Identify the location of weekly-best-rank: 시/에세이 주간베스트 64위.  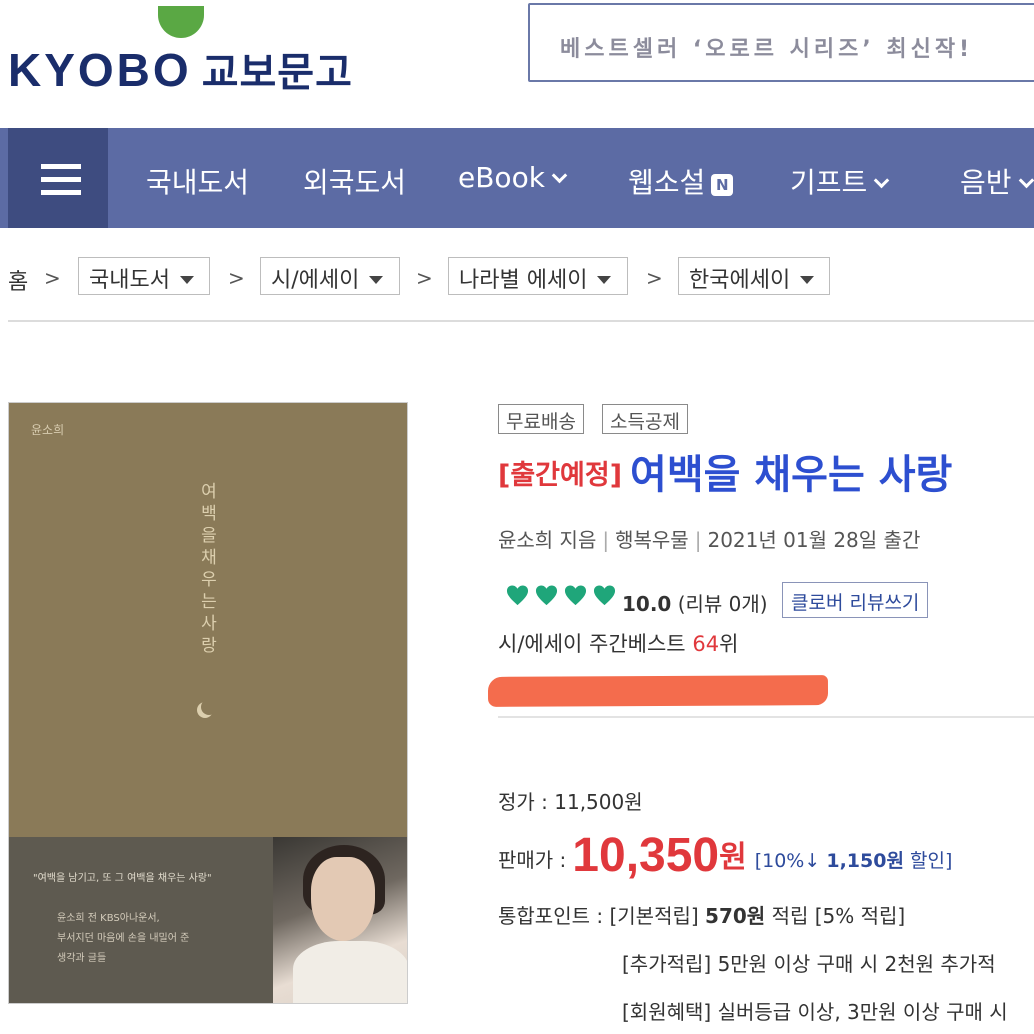
(618, 643).